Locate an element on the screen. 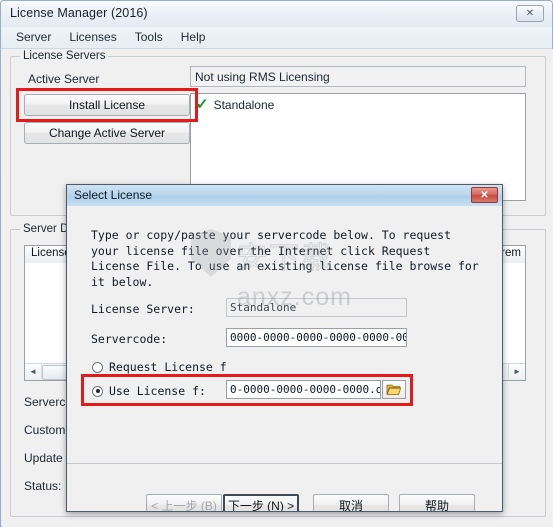 Image resolution: width=553 pixels, height=527 pixels. next-button: 下一步 (N) > is located at coordinates (261, 502).